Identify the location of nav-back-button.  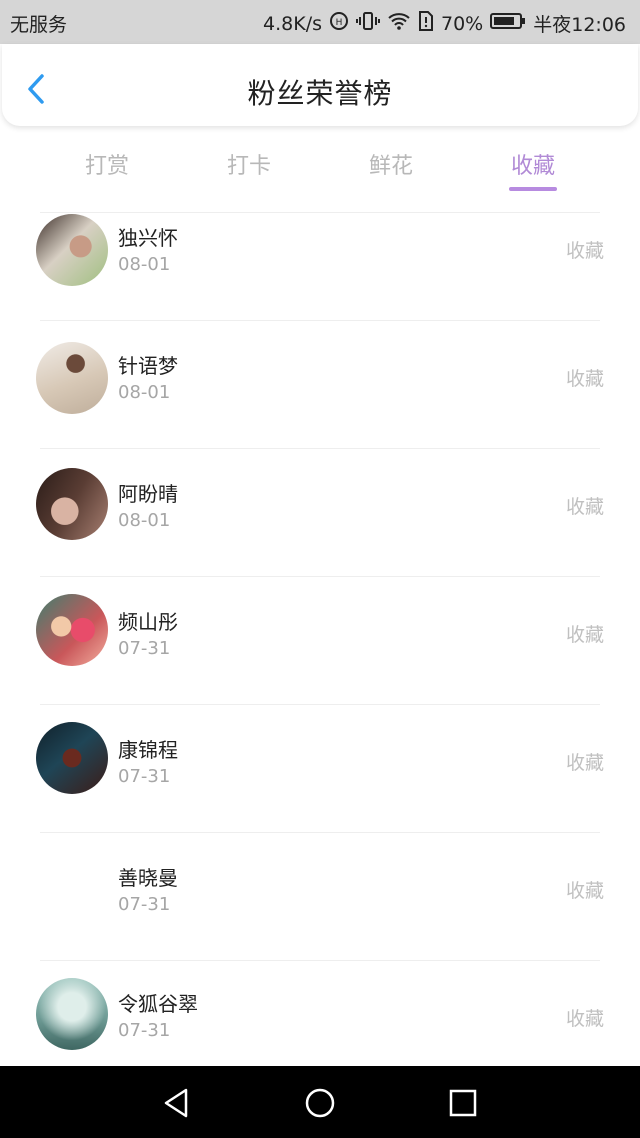
(177, 1103).